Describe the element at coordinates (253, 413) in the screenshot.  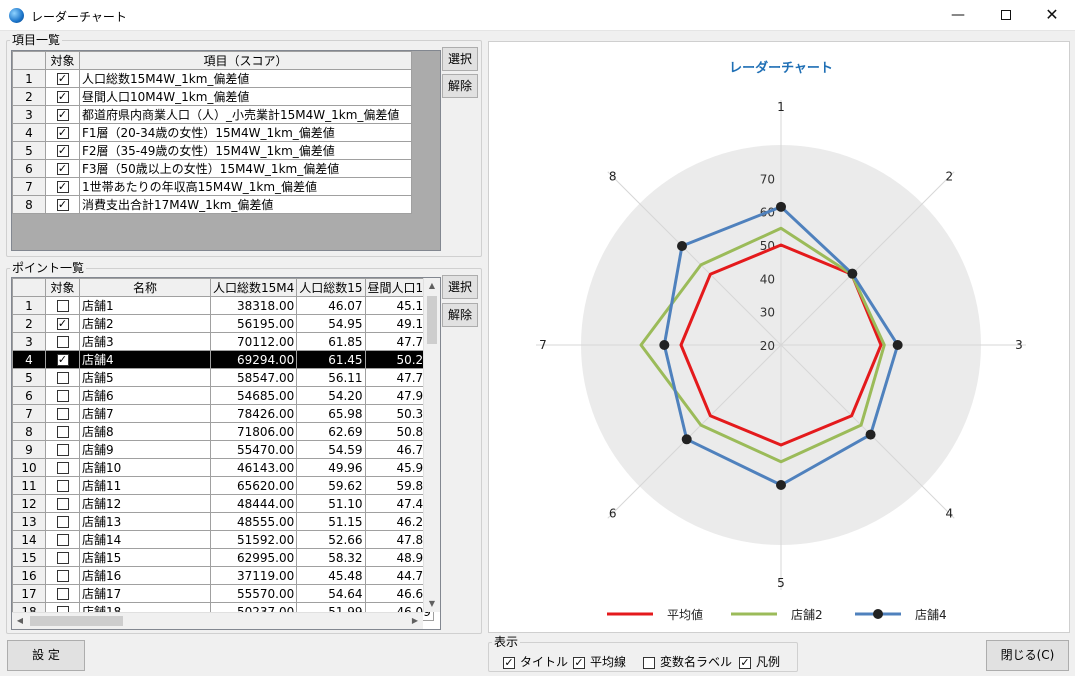
I see `point-value-cell: 78426.00` at that location.